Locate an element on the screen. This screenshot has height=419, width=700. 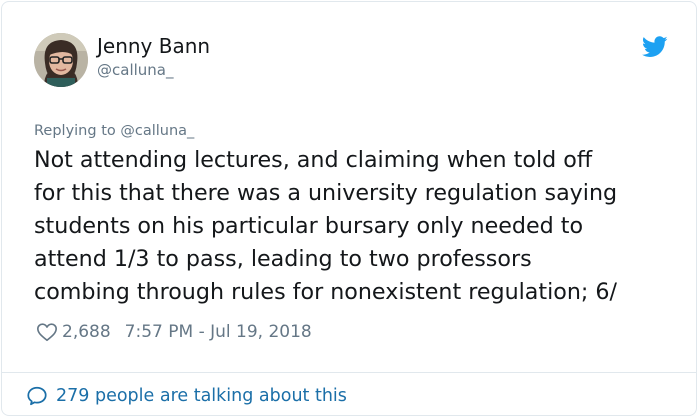
like-count: 2,688 is located at coordinates (86, 332).